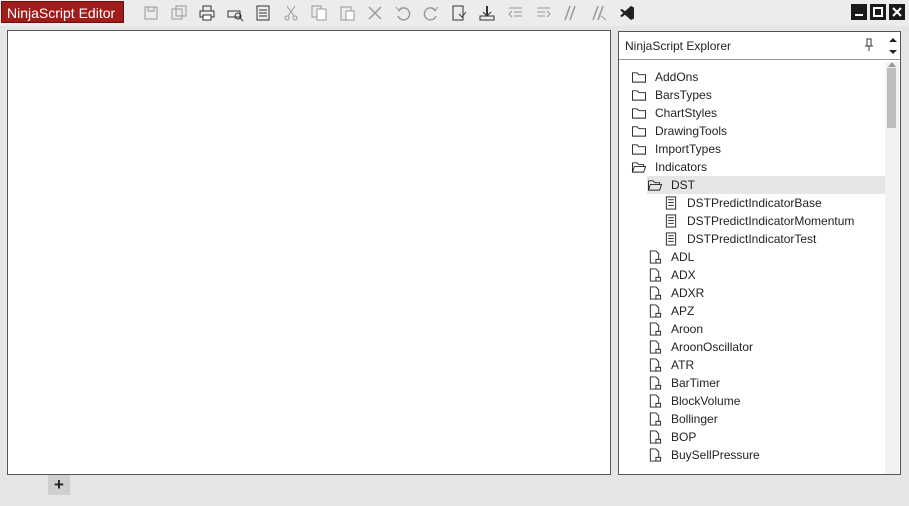 Image resolution: width=909 pixels, height=506 pixels. I want to click on tree-item: ADX, so click(671, 275).